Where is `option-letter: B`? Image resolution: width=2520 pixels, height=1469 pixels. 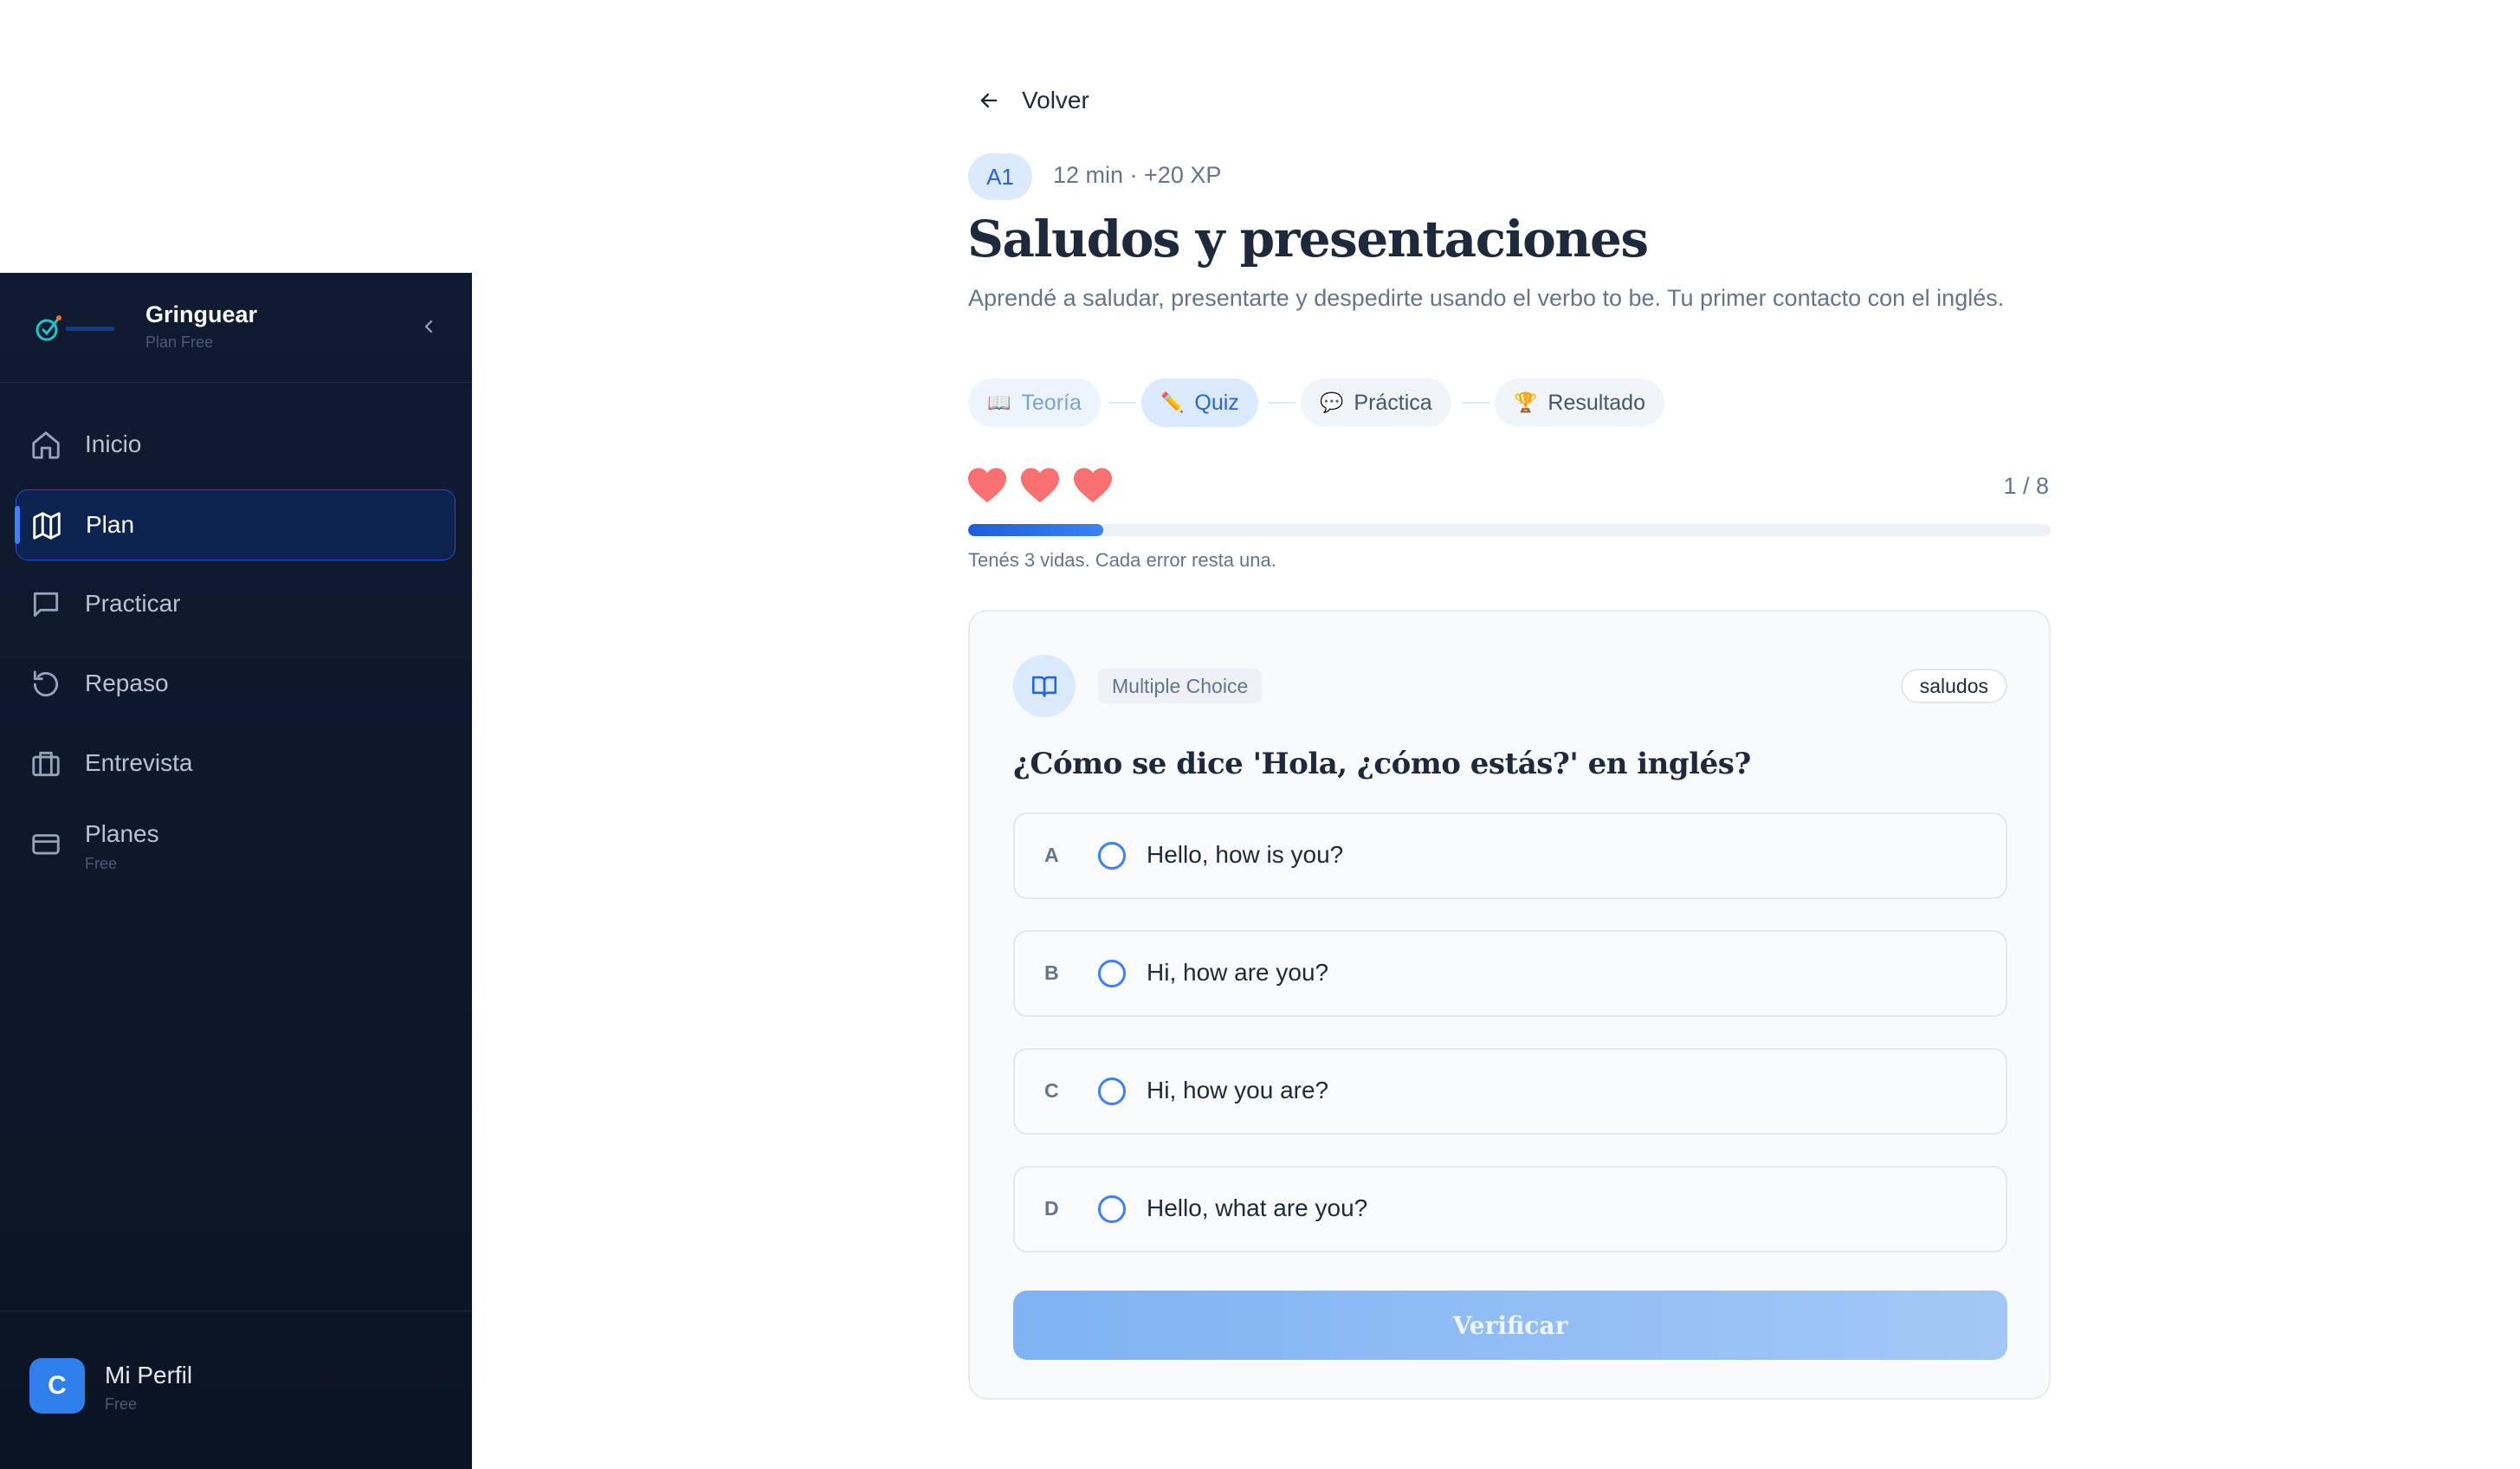 option-letter: B is located at coordinates (1051, 972).